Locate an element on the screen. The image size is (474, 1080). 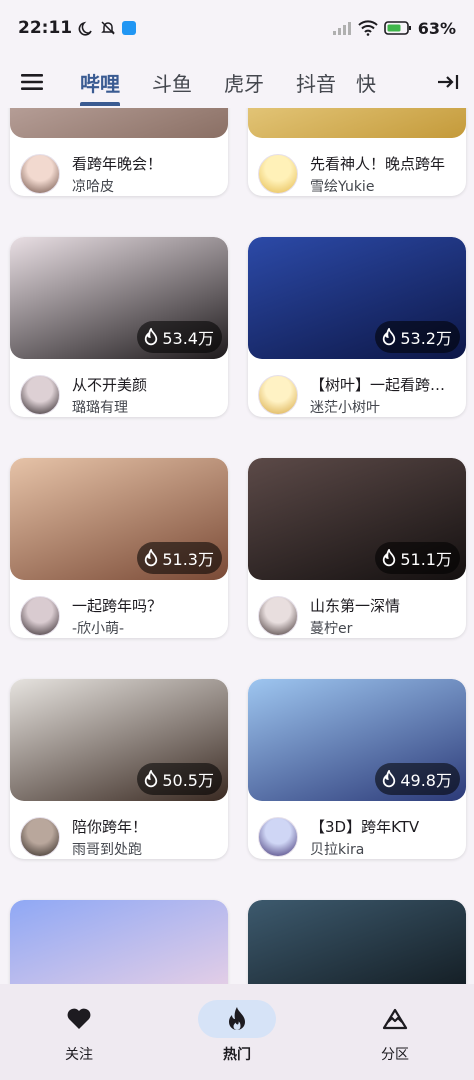
room-thumbnail: 50.5万 is located at coordinates (119, 740).